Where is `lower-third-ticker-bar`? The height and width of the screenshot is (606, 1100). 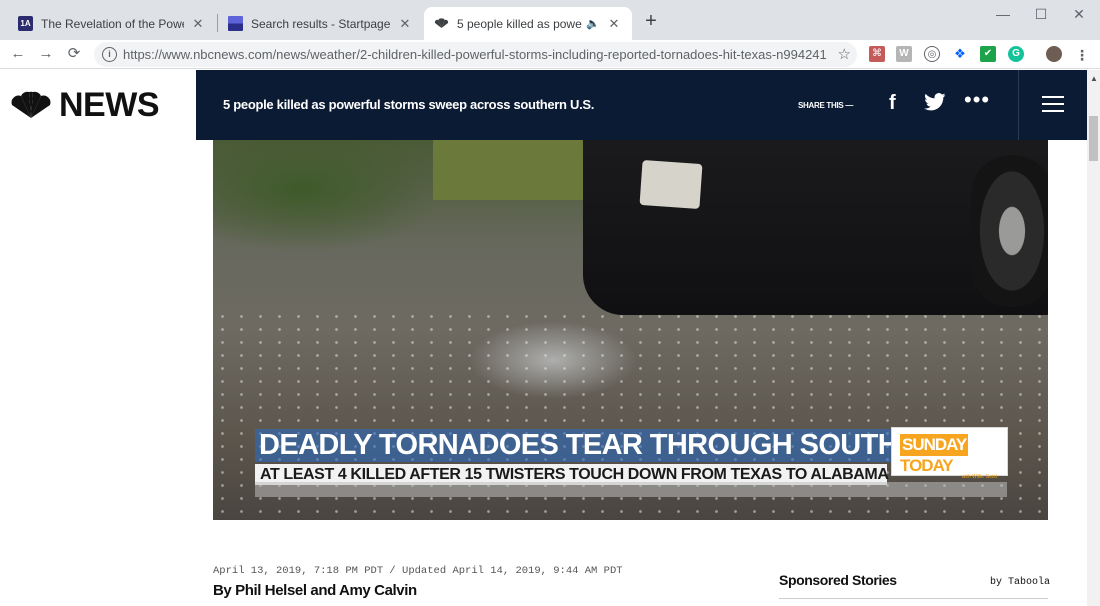
lower-third-ticker-bar is located at coordinates (631, 489).